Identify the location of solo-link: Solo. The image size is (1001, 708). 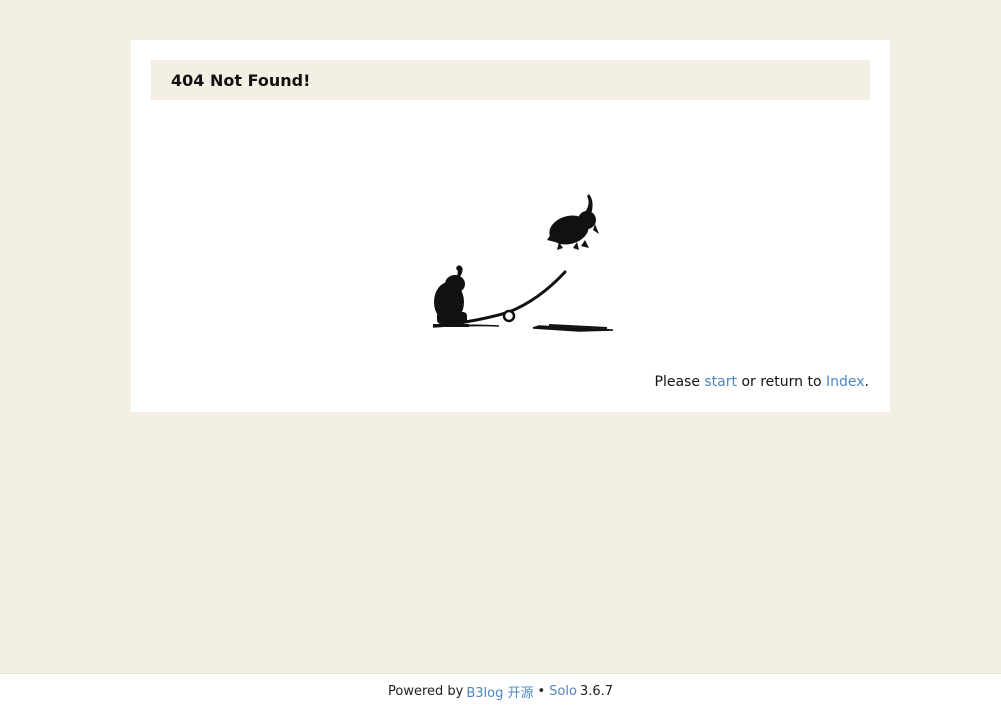
(563, 691).